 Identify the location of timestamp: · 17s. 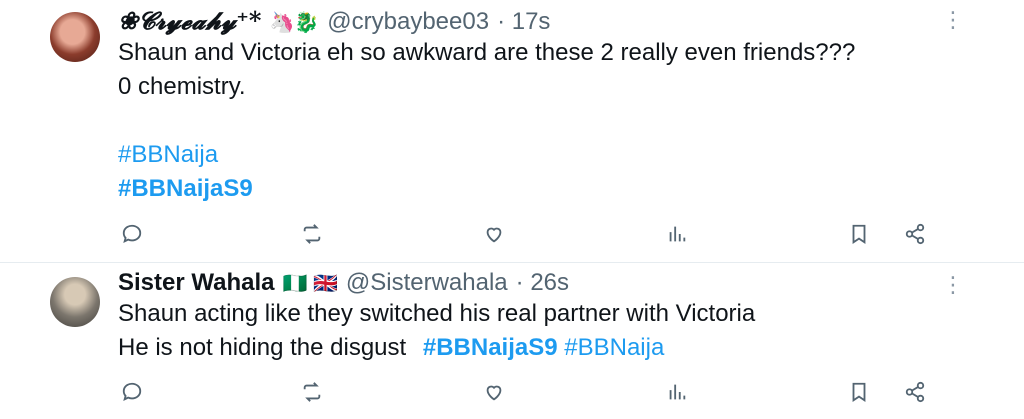
(523, 22).